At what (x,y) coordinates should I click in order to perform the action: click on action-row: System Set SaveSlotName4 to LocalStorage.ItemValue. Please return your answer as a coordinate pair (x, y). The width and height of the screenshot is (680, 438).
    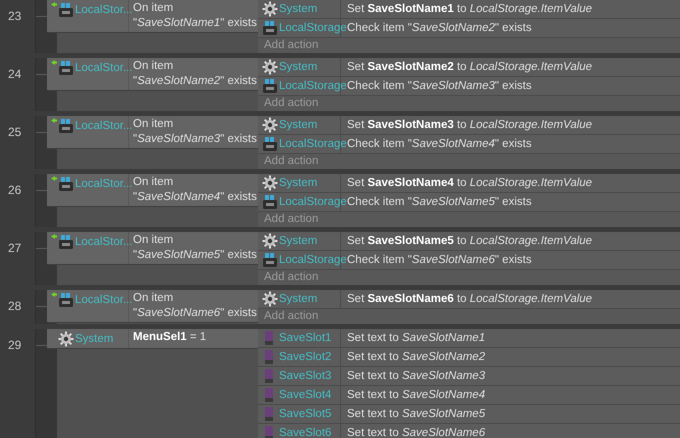
    Looking at the image, I should click on (469, 183).